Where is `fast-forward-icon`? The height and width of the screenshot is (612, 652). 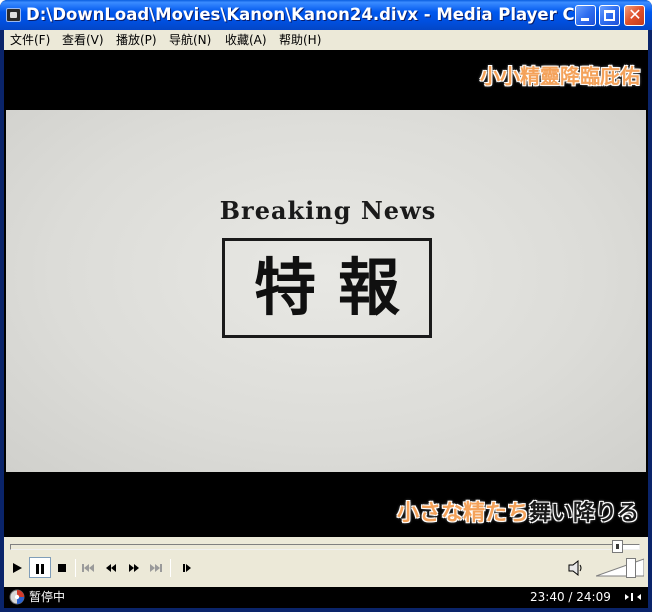 fast-forward-icon is located at coordinates (134, 568).